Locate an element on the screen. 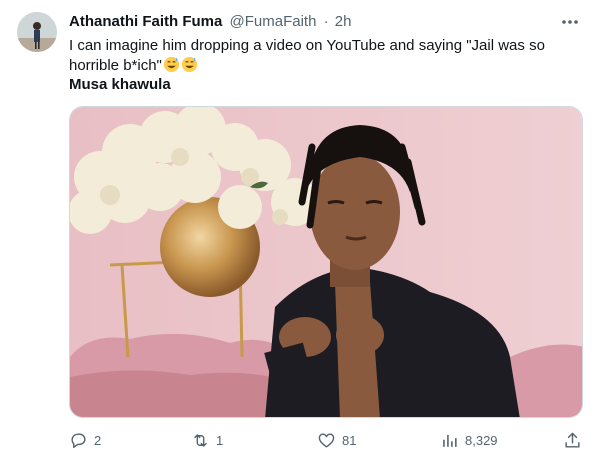 This screenshot has width=598, height=461. author-name: Athanathi Faith Fuma is located at coordinates (145, 21).